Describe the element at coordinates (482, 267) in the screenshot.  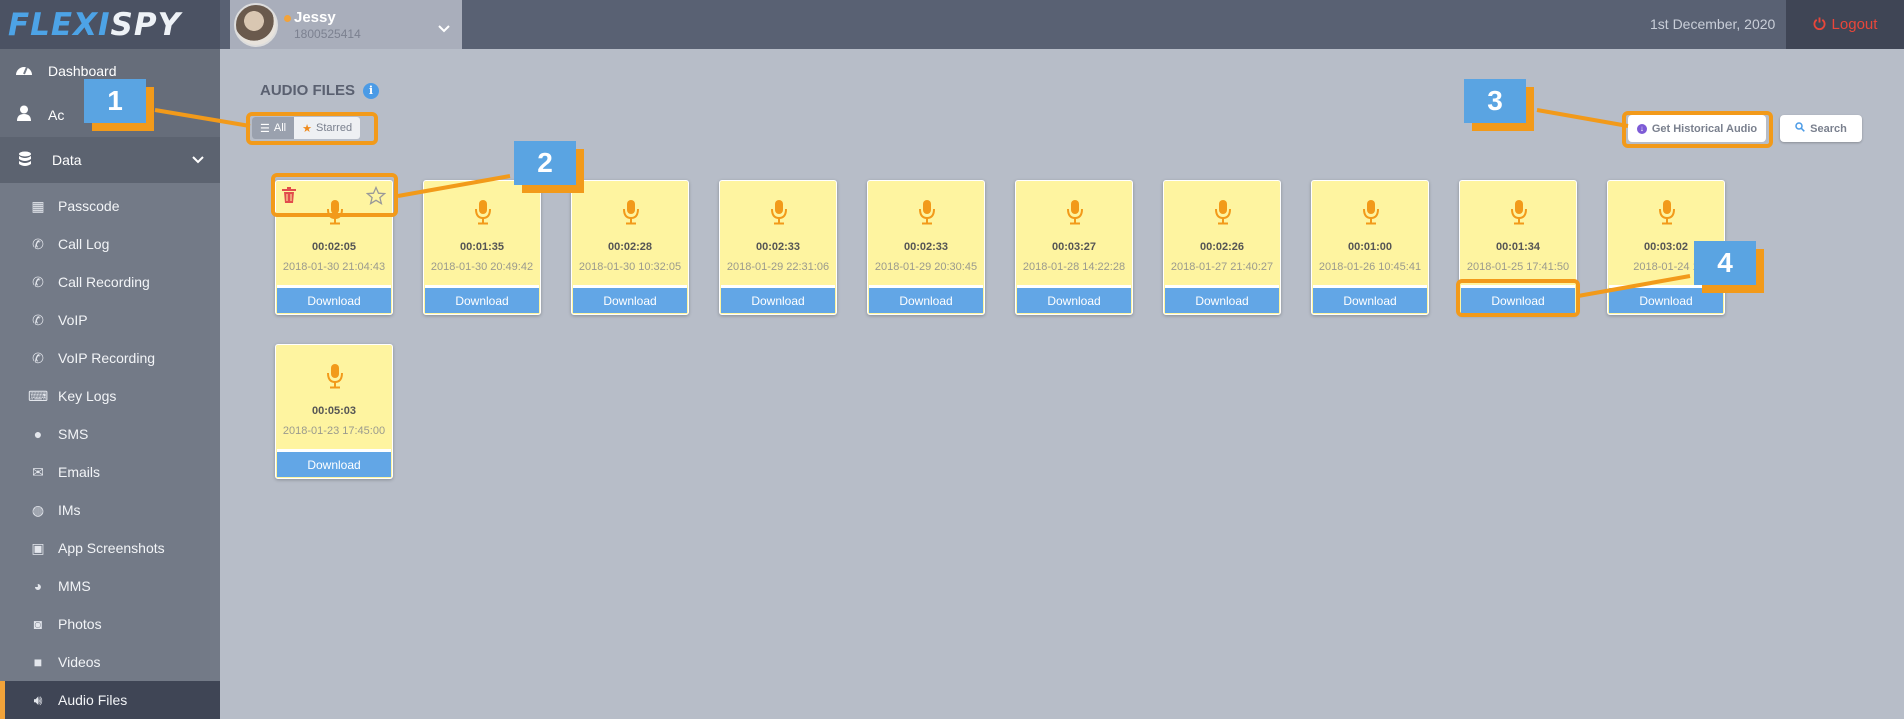
I see `audio-timestamp: 2018-01-30 20:49:42` at that location.